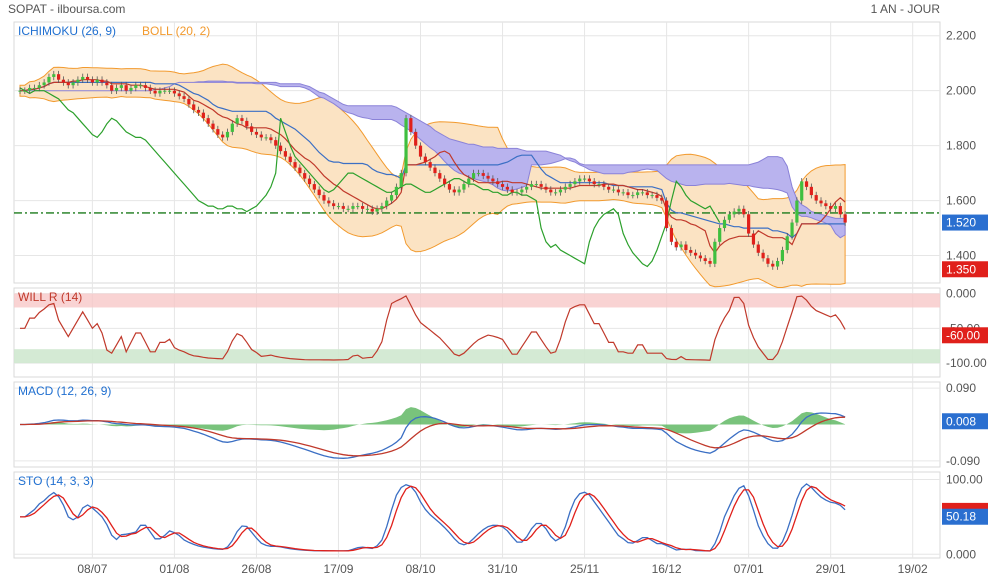  Describe the element at coordinates (961, 201) in the screenshot. I see `price-y-tick-label: 1.600` at that location.